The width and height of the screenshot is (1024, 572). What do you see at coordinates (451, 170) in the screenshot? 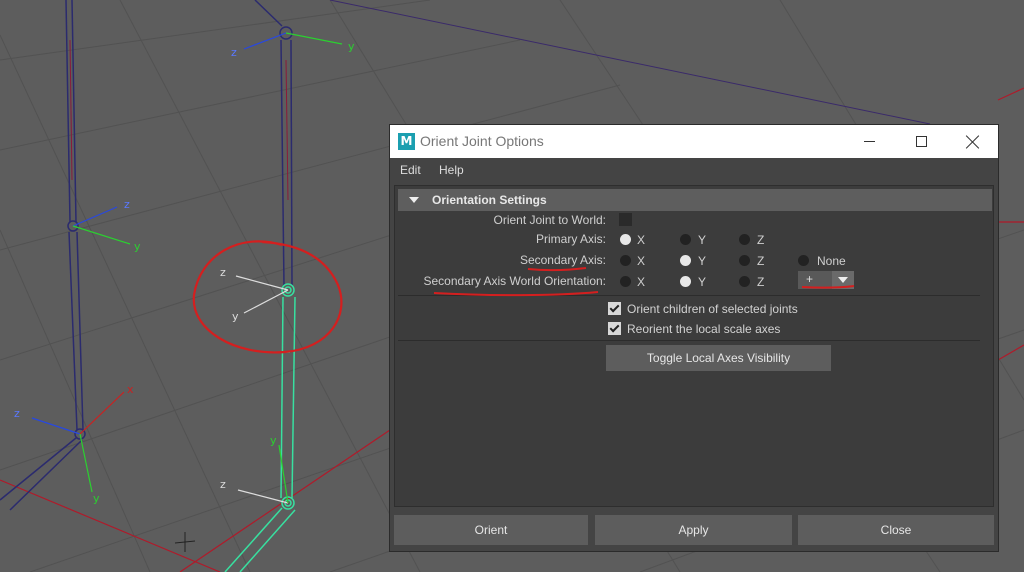
I see `menu-help: Help` at bounding box center [451, 170].